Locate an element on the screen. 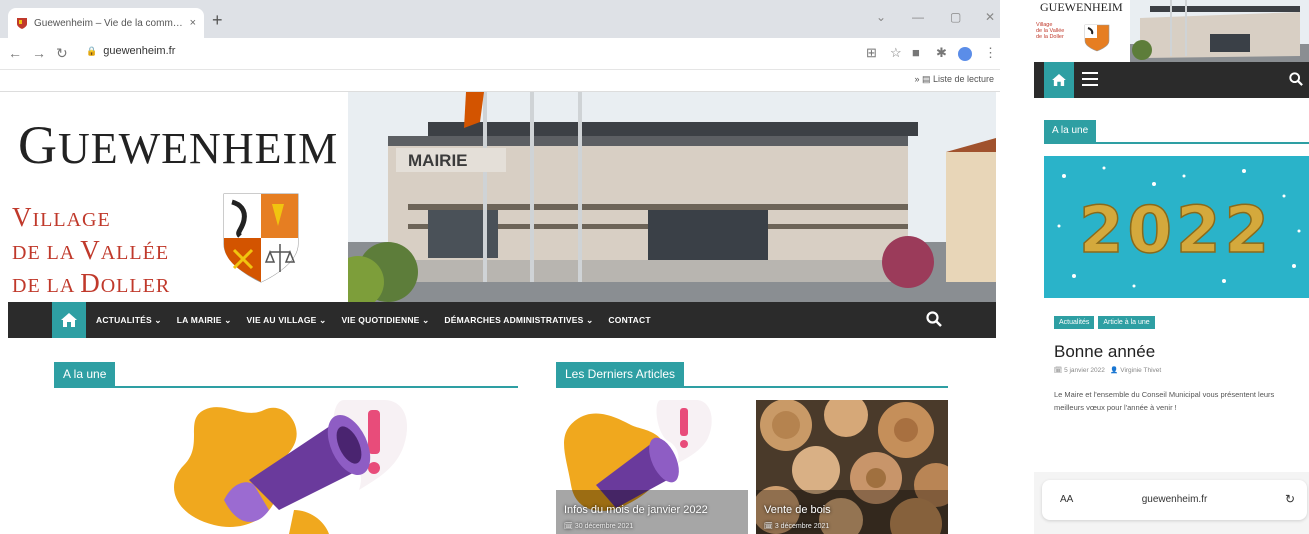  tagline-rest: ILLAGE is located at coordinates (71, 220).